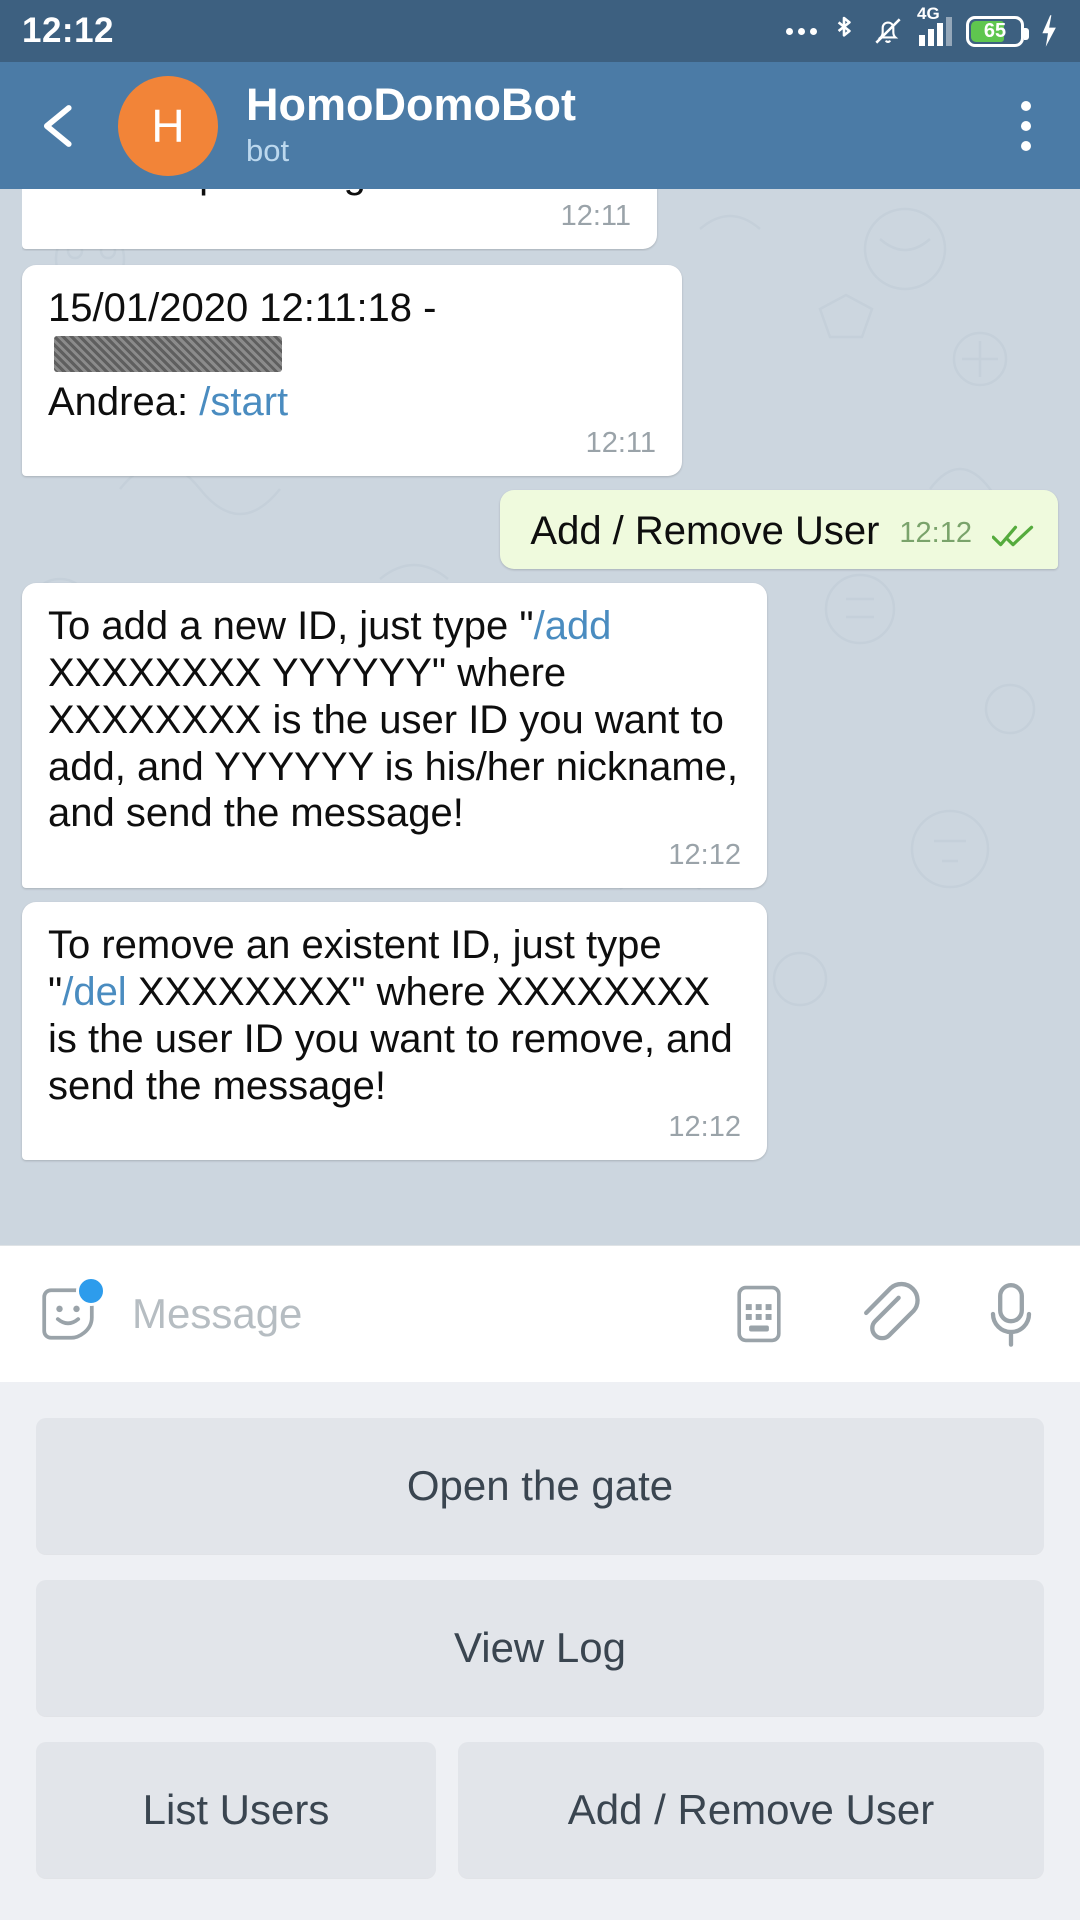 The height and width of the screenshot is (1920, 1080). Describe the element at coordinates (934, 25) in the screenshot. I see `signal-icon: 4G` at that location.